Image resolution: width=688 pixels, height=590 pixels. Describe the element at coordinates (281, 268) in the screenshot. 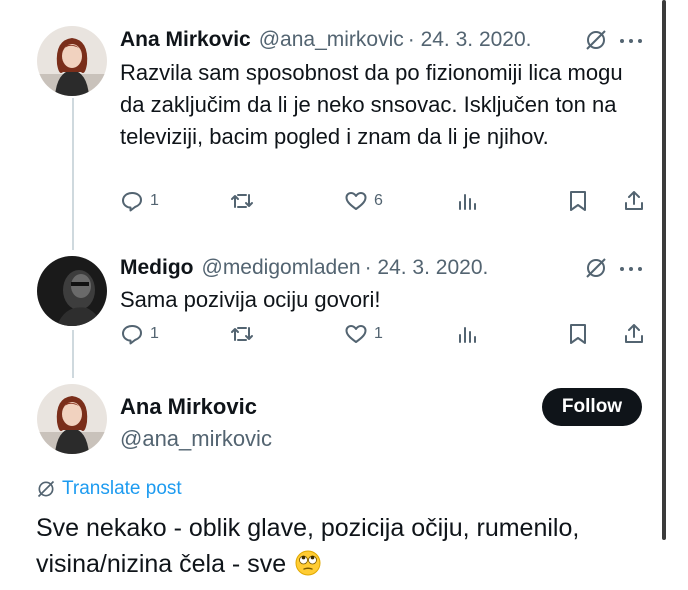

I see `author-handle: @medigomladen` at that location.